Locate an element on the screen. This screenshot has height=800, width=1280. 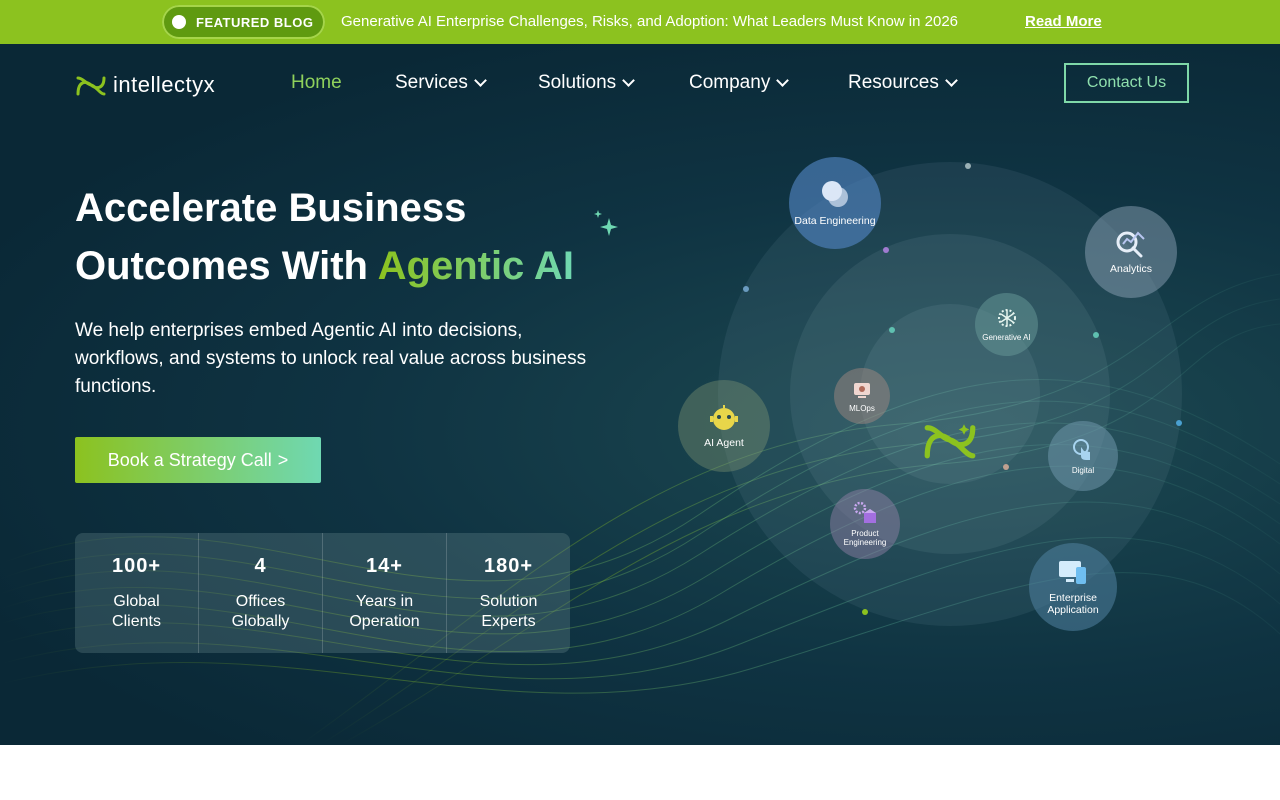
node-label: Enterprise Application is located at coordinates (1073, 604).